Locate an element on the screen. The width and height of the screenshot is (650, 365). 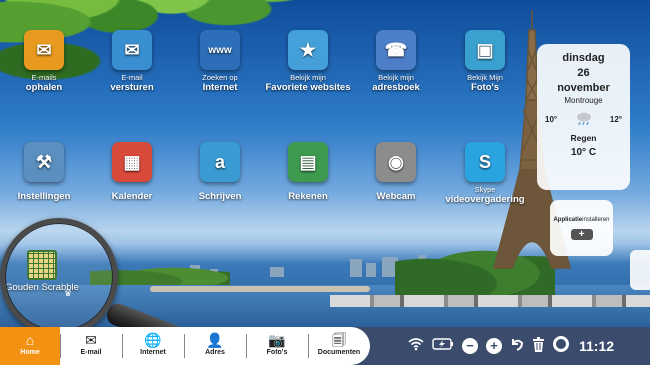
address-book-icon: ☎ is located at coordinates (396, 50).